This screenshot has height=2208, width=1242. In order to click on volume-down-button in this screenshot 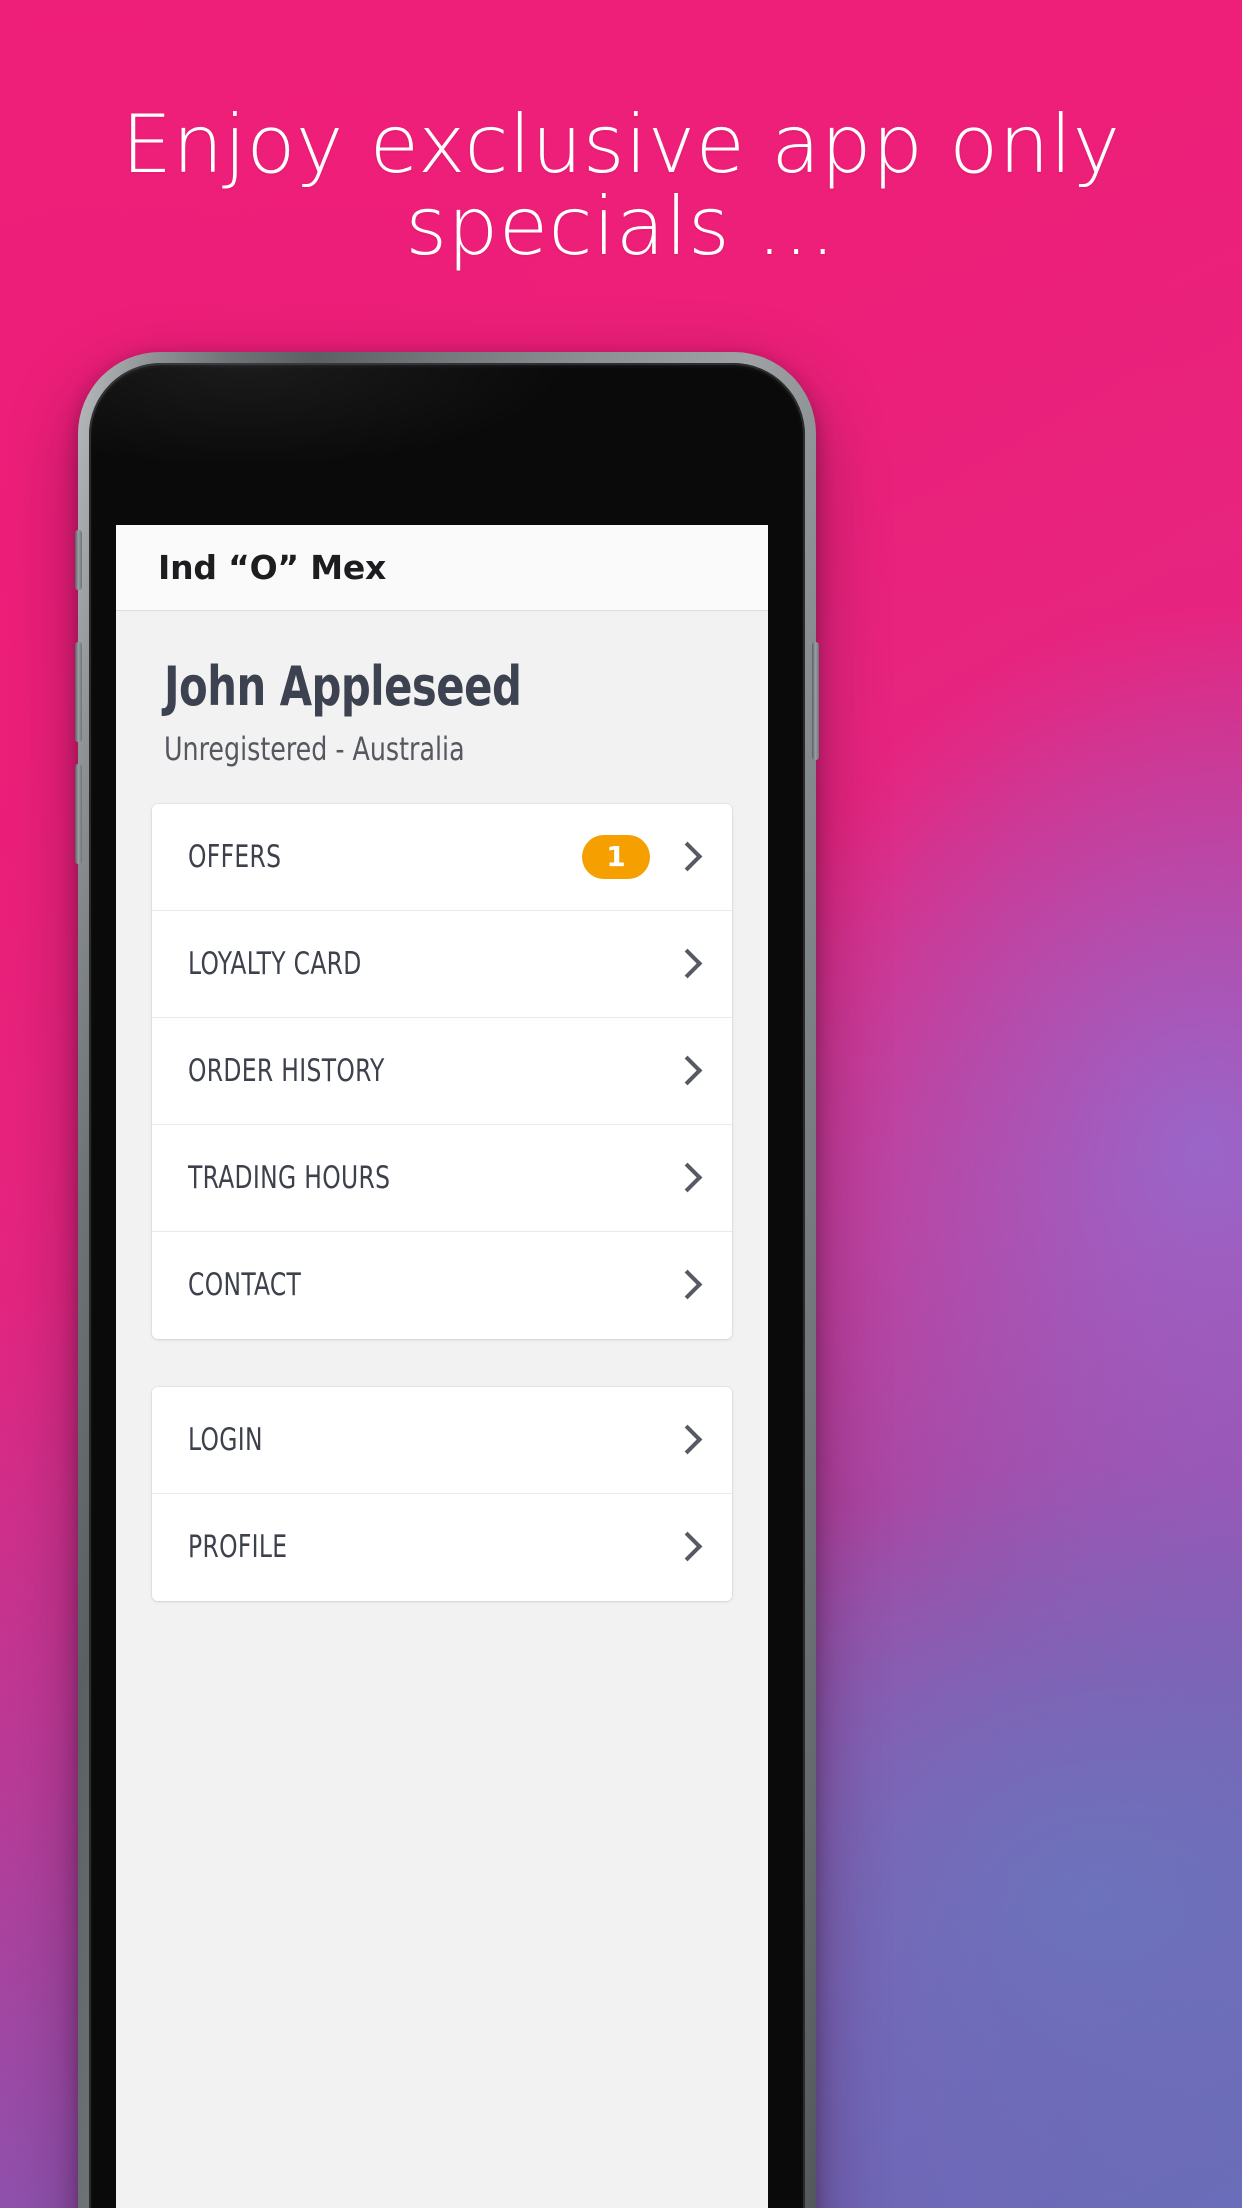, I will do `click(78, 814)`.